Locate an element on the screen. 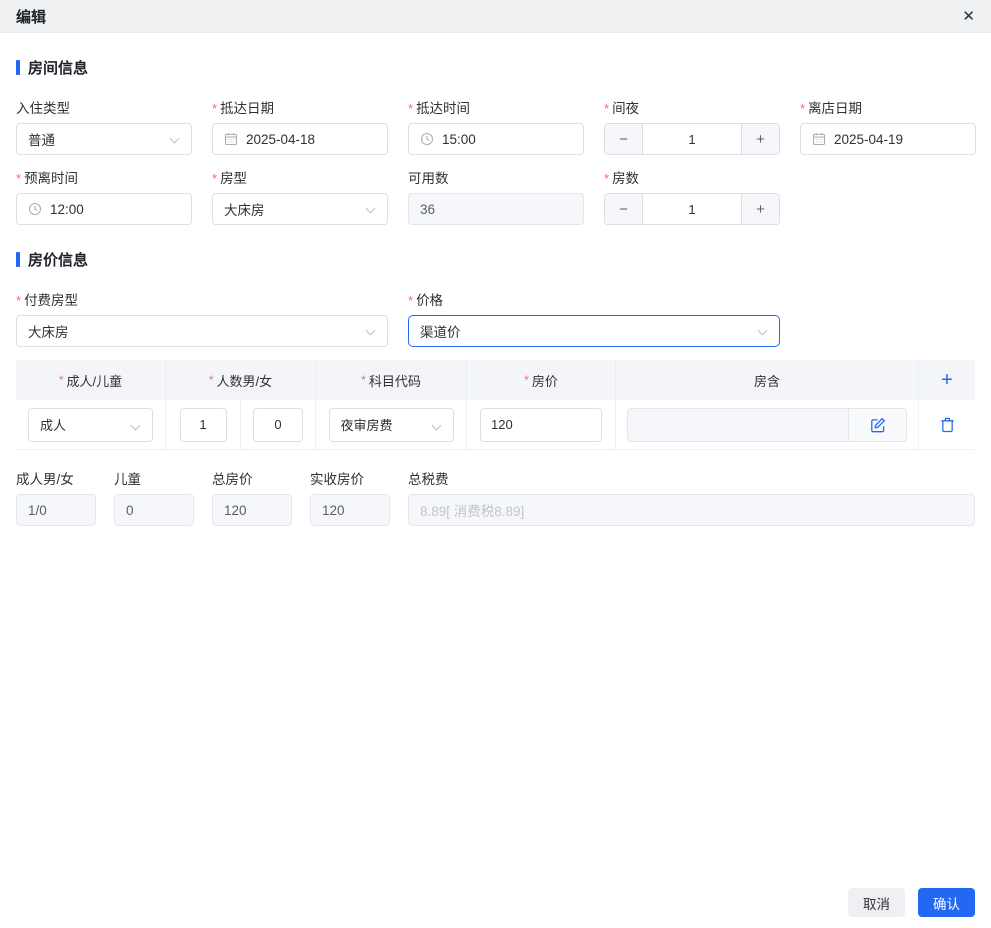 The height and width of the screenshot is (928, 991). nights-stepper: − 1 + is located at coordinates (692, 139).